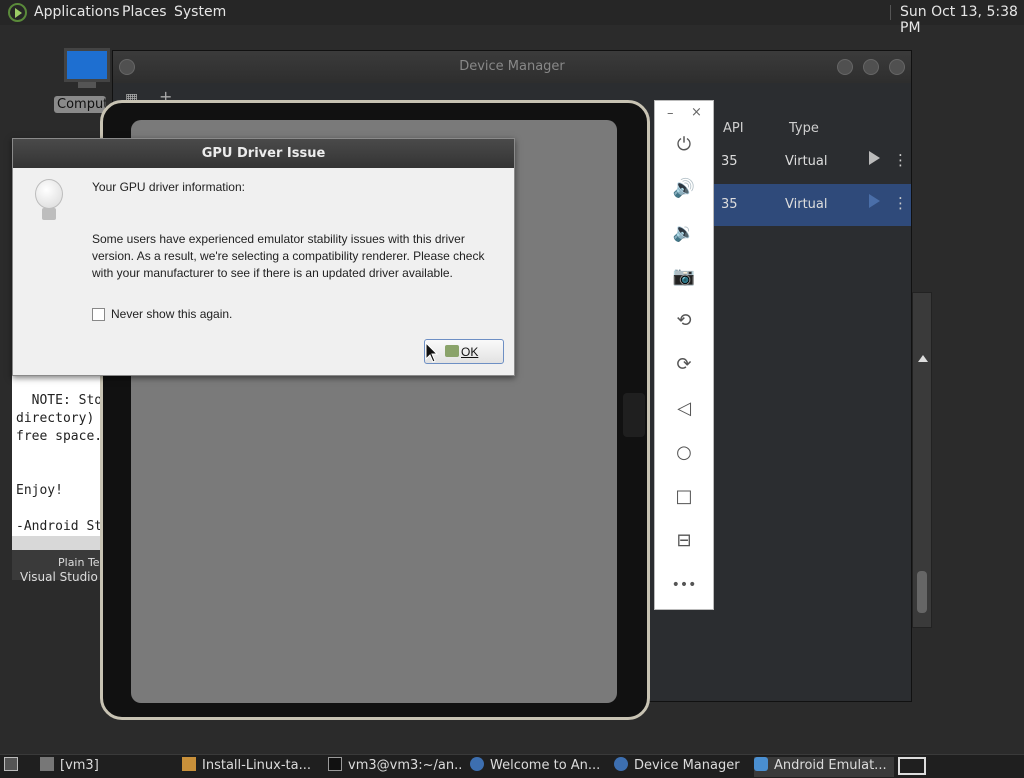  What do you see at coordinates (845, 67) in the screenshot?
I see `minimize-button` at bounding box center [845, 67].